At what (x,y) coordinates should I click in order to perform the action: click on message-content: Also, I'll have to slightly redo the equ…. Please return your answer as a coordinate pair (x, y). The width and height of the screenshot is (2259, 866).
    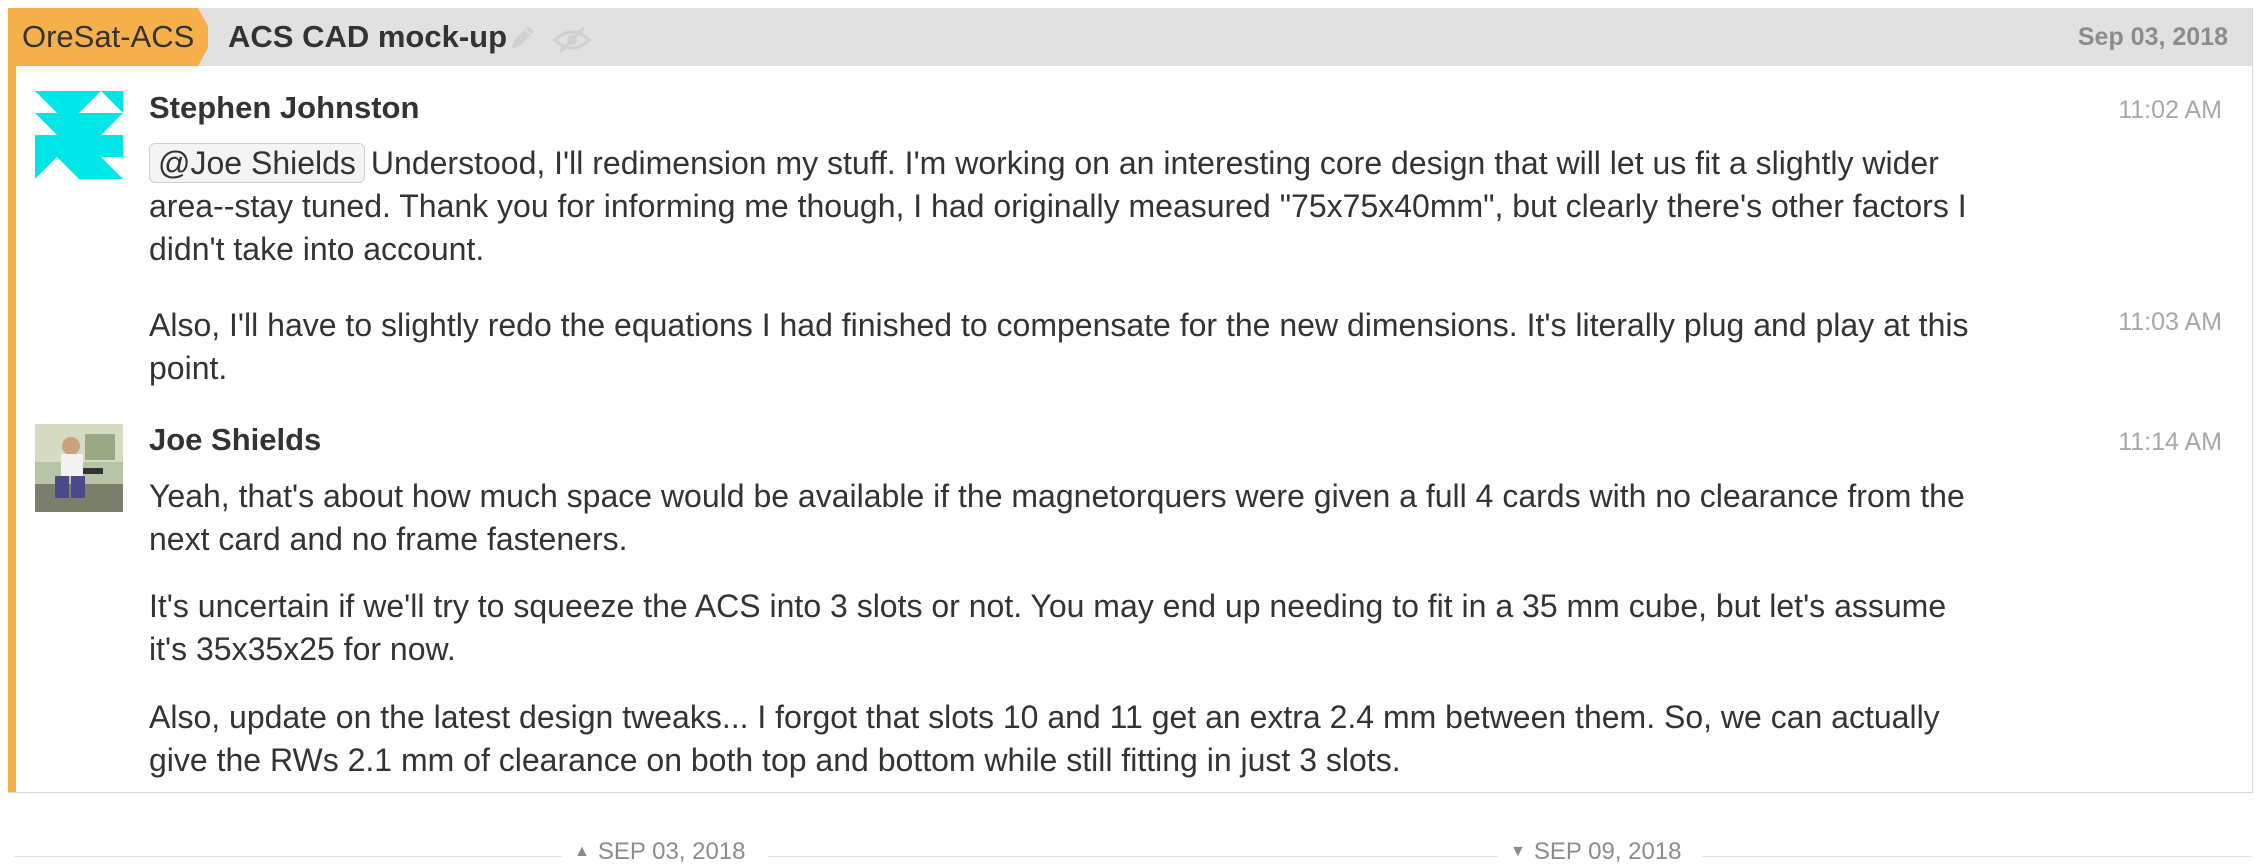
    Looking at the image, I should click on (1069, 347).